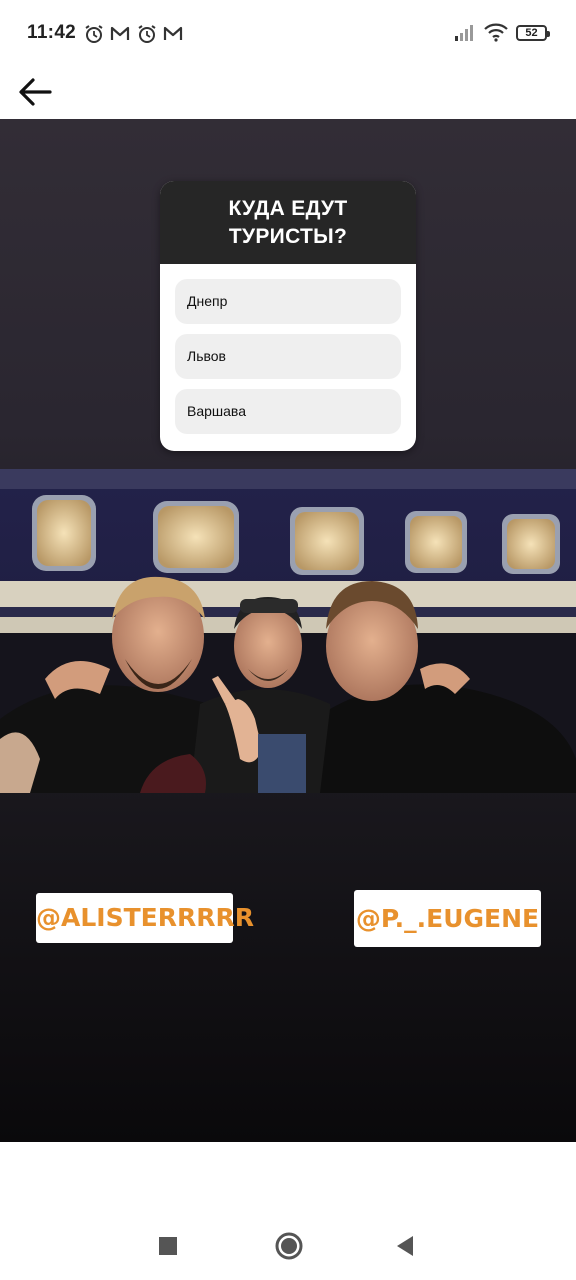 The height and width of the screenshot is (1280, 576). Describe the element at coordinates (52, 32) in the screenshot. I see `status-time: 11:42` at that location.